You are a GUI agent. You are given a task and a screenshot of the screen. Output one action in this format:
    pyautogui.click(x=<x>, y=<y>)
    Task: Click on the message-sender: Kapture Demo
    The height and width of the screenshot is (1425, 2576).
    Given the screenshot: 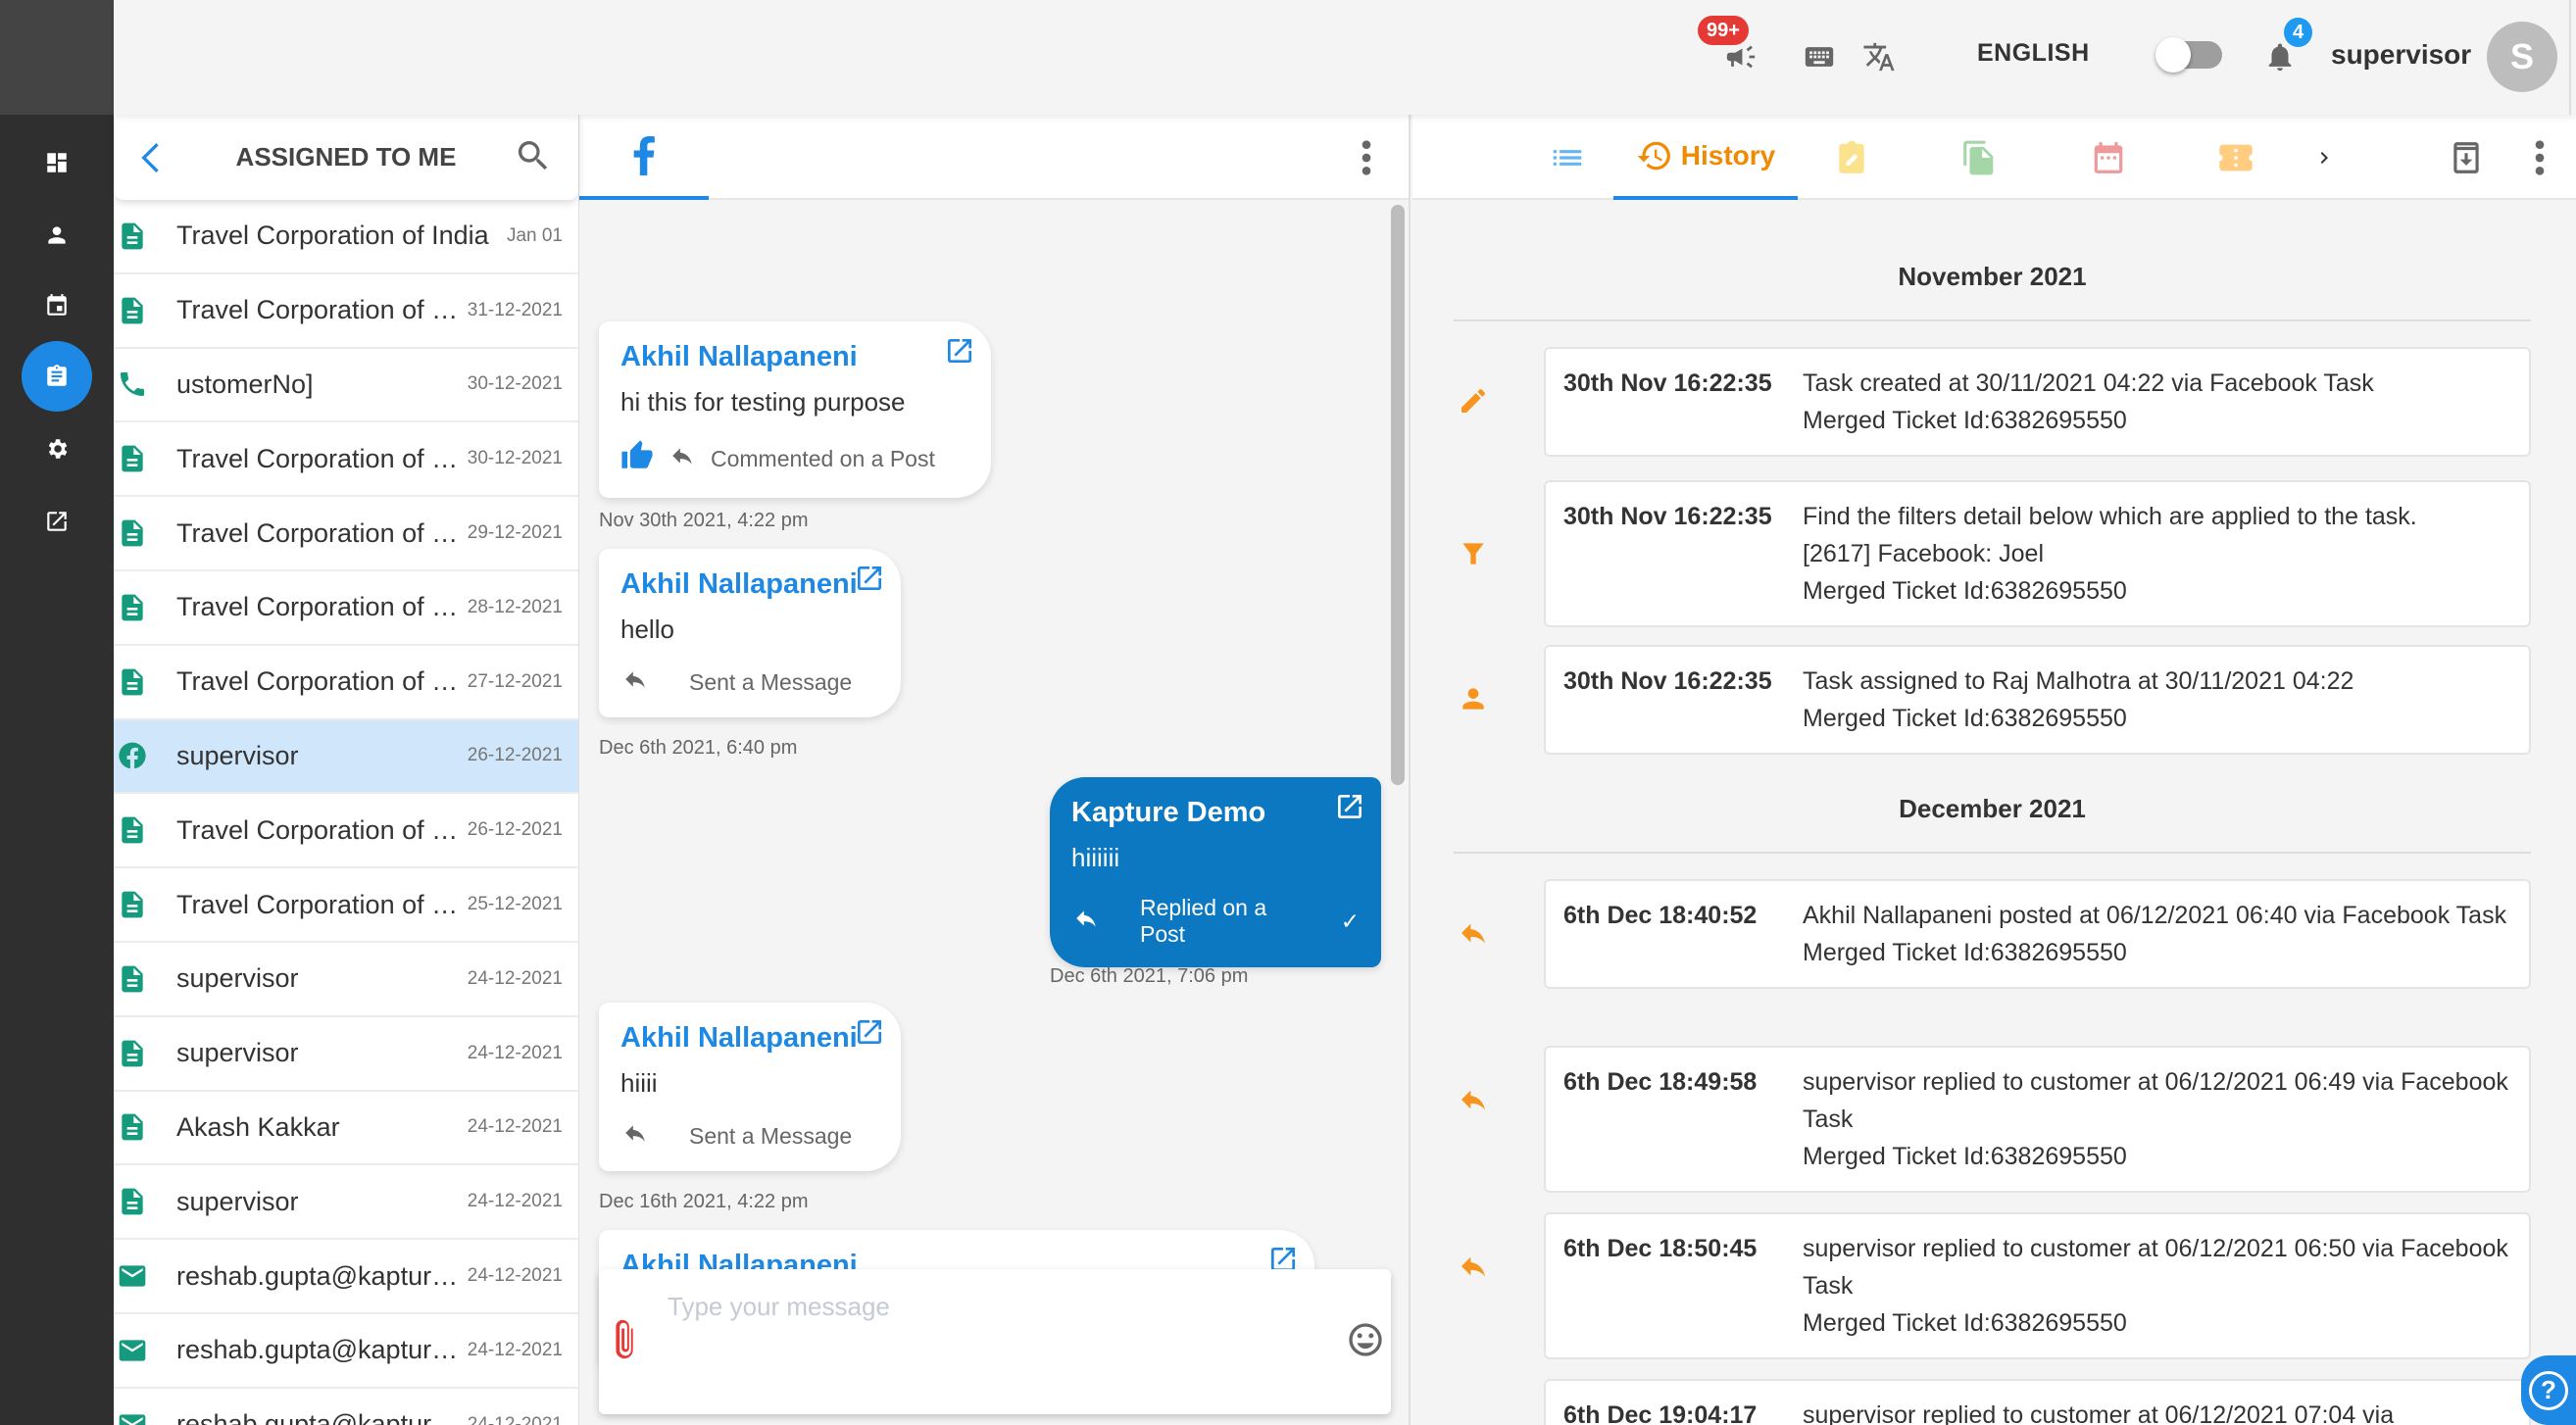 What is the action you would take?
    pyautogui.click(x=1215, y=813)
    